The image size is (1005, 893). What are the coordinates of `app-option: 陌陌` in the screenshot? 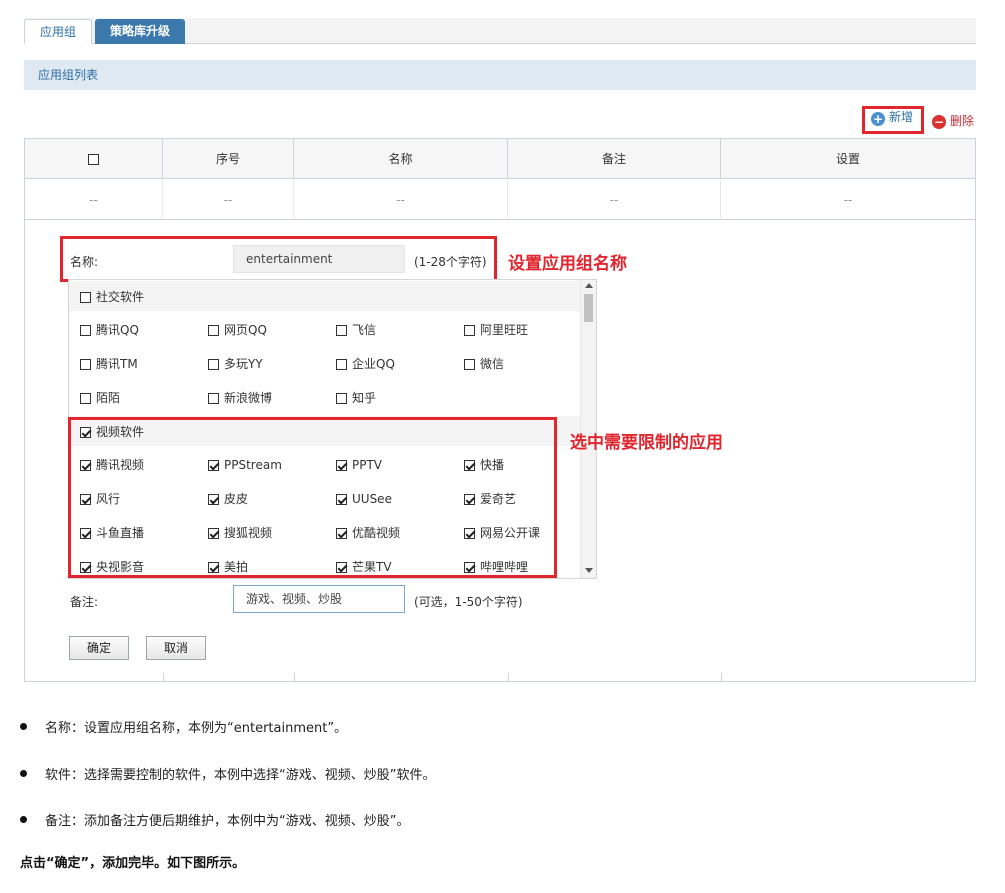 It's located at (100, 398).